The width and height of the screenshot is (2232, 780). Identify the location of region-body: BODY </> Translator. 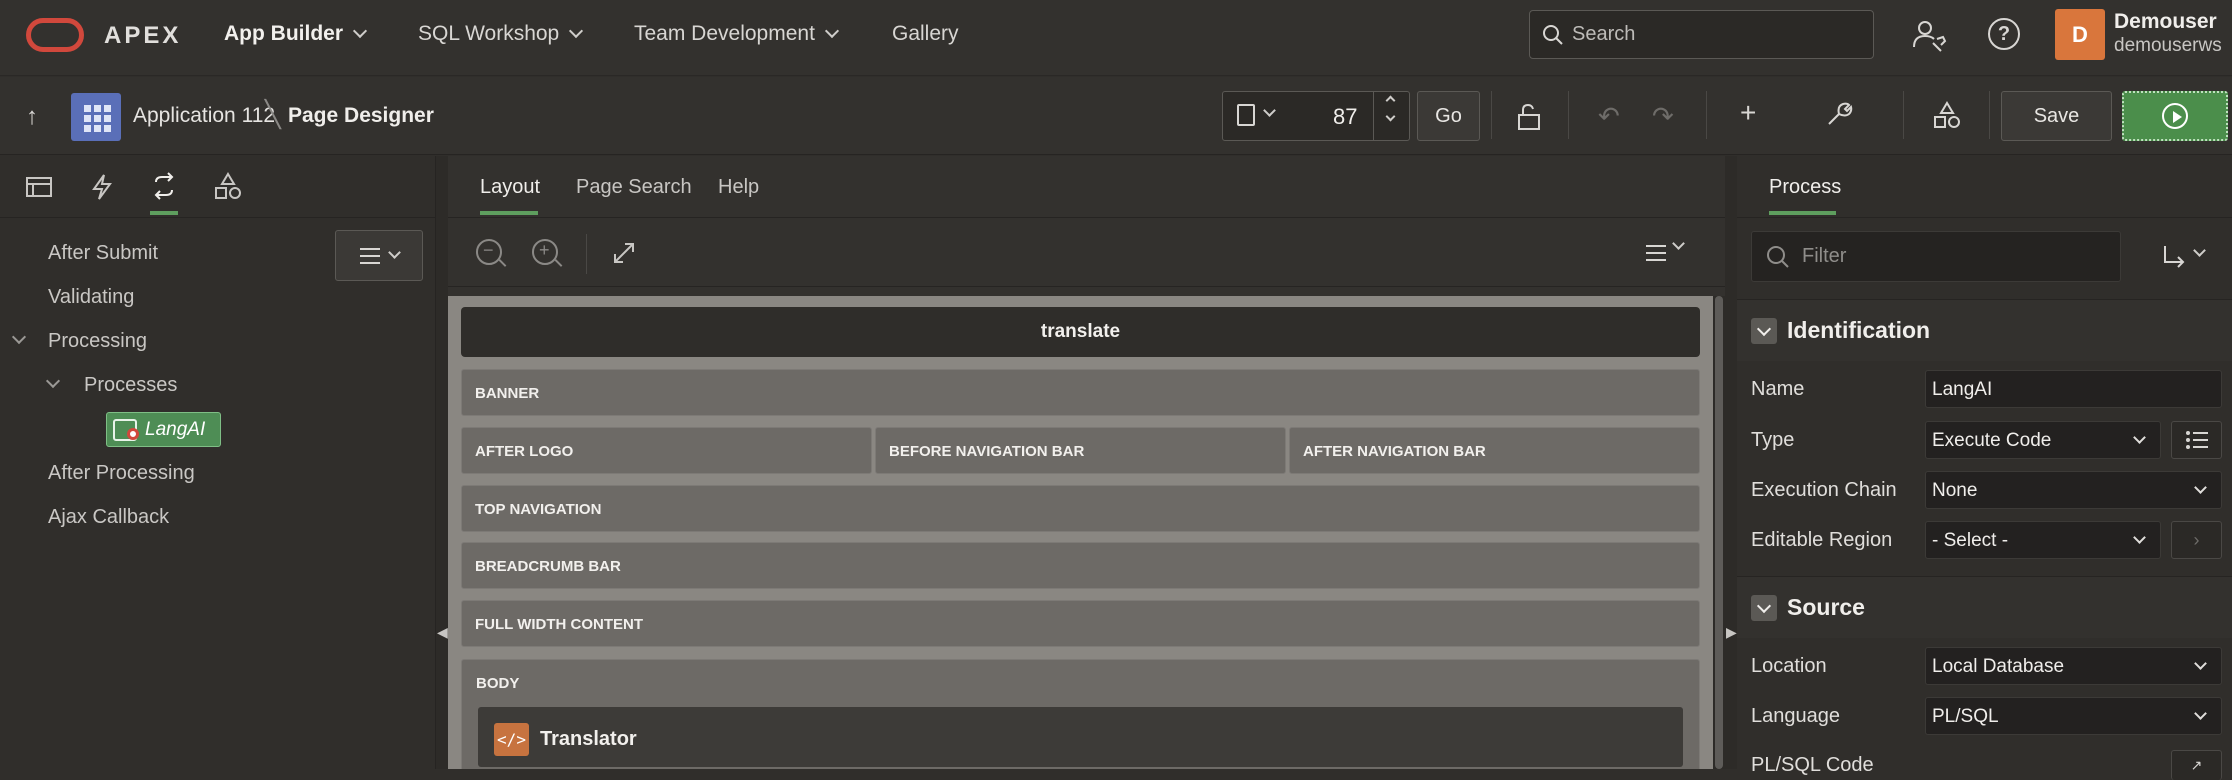
(1080, 714).